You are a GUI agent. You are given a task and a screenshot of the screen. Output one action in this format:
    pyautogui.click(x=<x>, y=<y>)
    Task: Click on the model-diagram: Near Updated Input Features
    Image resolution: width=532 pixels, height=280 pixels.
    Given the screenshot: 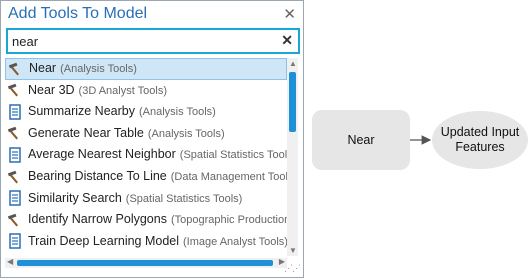 What is the action you would take?
    pyautogui.click(x=420, y=140)
    